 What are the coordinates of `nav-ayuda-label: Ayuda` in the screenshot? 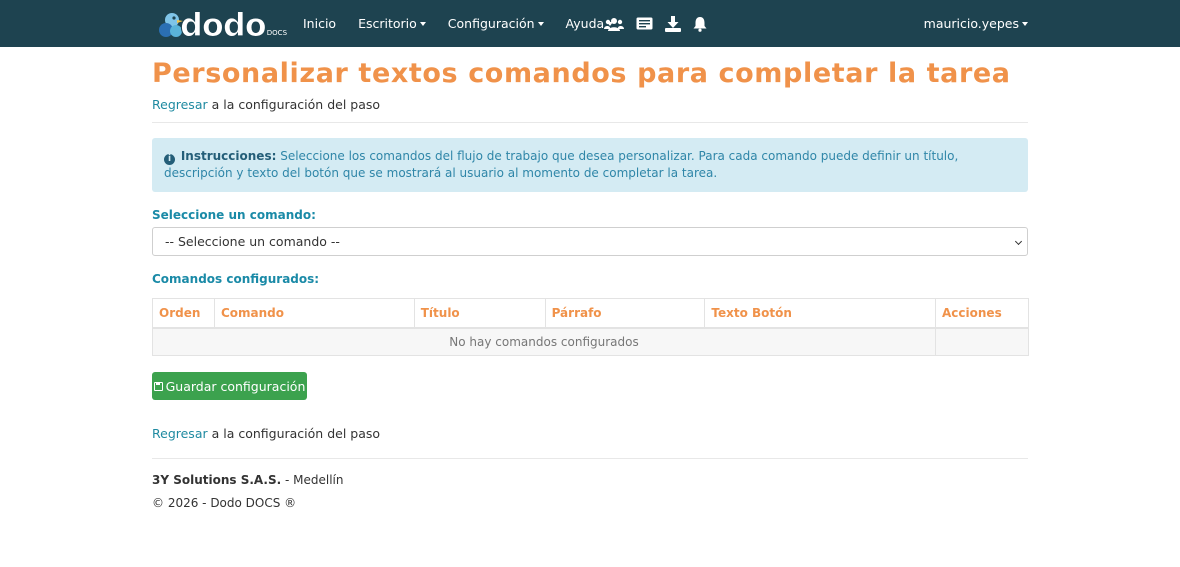 It's located at (585, 23).